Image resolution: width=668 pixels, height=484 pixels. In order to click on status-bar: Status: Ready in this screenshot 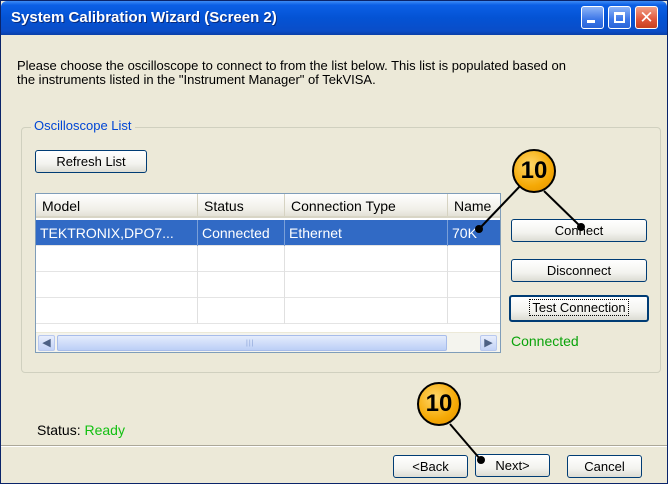, I will do `click(81, 430)`.